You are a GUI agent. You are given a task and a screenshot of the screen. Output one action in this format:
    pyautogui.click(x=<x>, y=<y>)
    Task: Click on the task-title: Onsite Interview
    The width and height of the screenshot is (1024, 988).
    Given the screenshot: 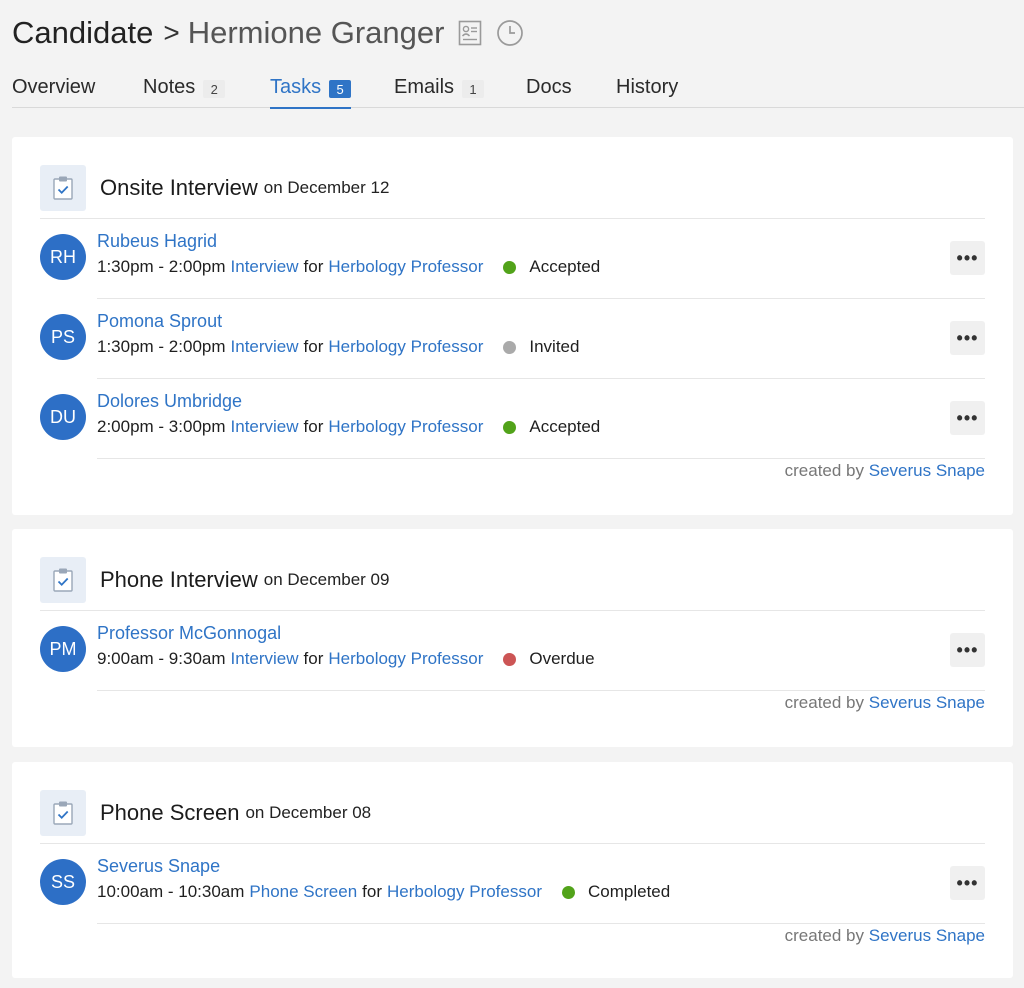 What is the action you would take?
    pyautogui.click(x=179, y=187)
    